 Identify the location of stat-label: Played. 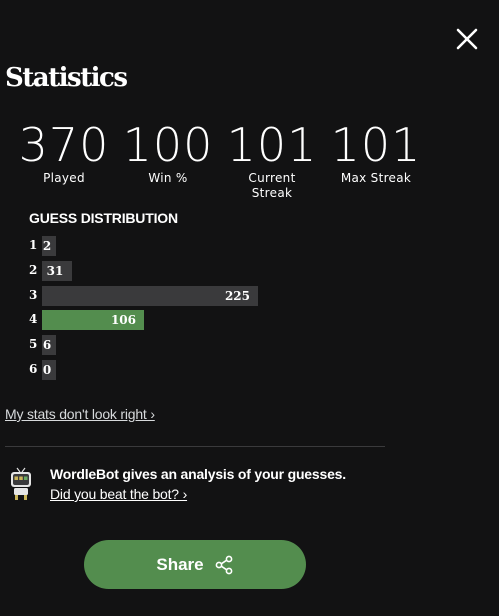
(64, 178).